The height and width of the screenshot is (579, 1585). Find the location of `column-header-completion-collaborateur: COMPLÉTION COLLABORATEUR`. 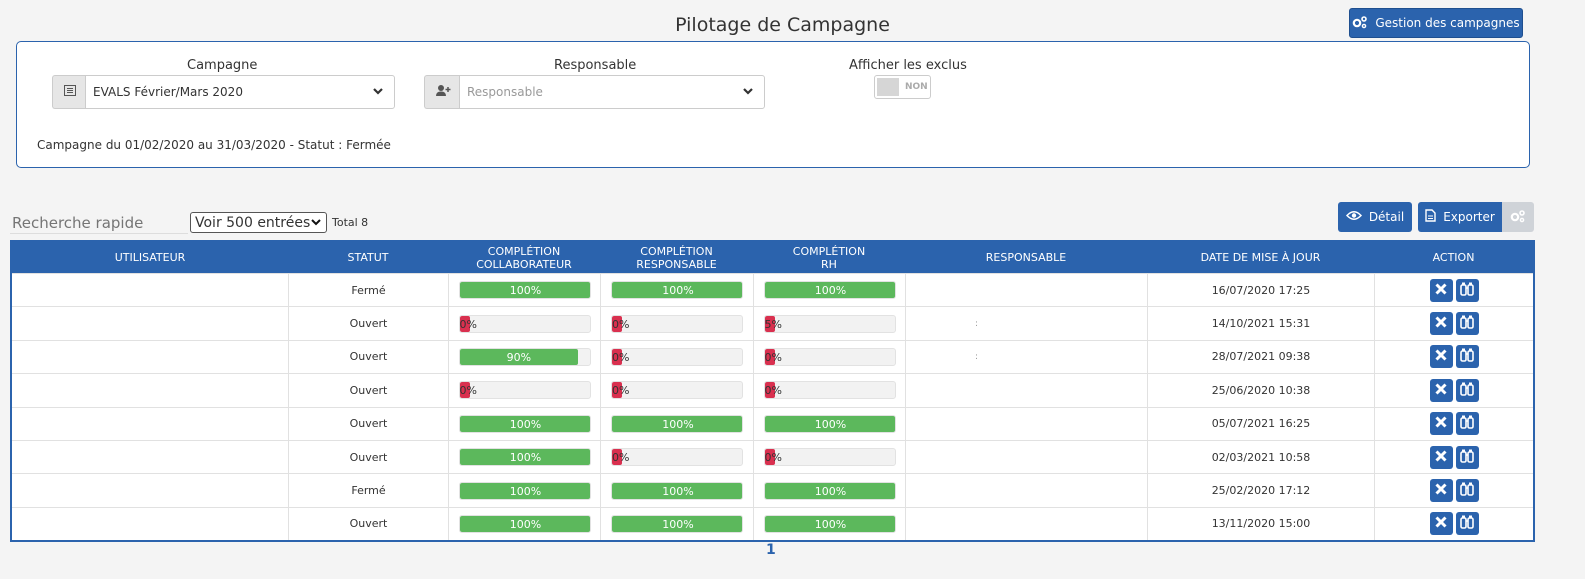

column-header-completion-collaborateur: COMPLÉTION COLLABORATEUR is located at coordinates (524, 257).